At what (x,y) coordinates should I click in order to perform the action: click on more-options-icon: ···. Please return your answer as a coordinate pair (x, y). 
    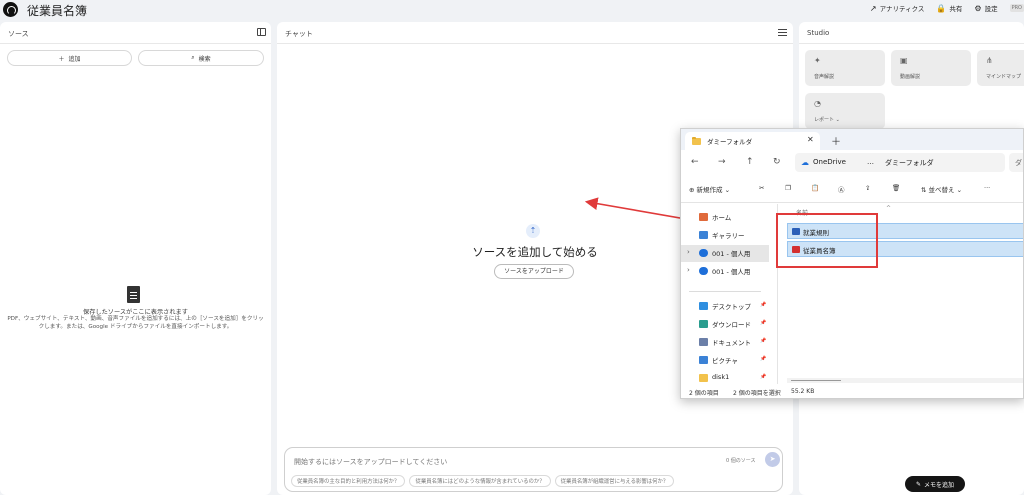
    Looking at the image, I should click on (987, 188).